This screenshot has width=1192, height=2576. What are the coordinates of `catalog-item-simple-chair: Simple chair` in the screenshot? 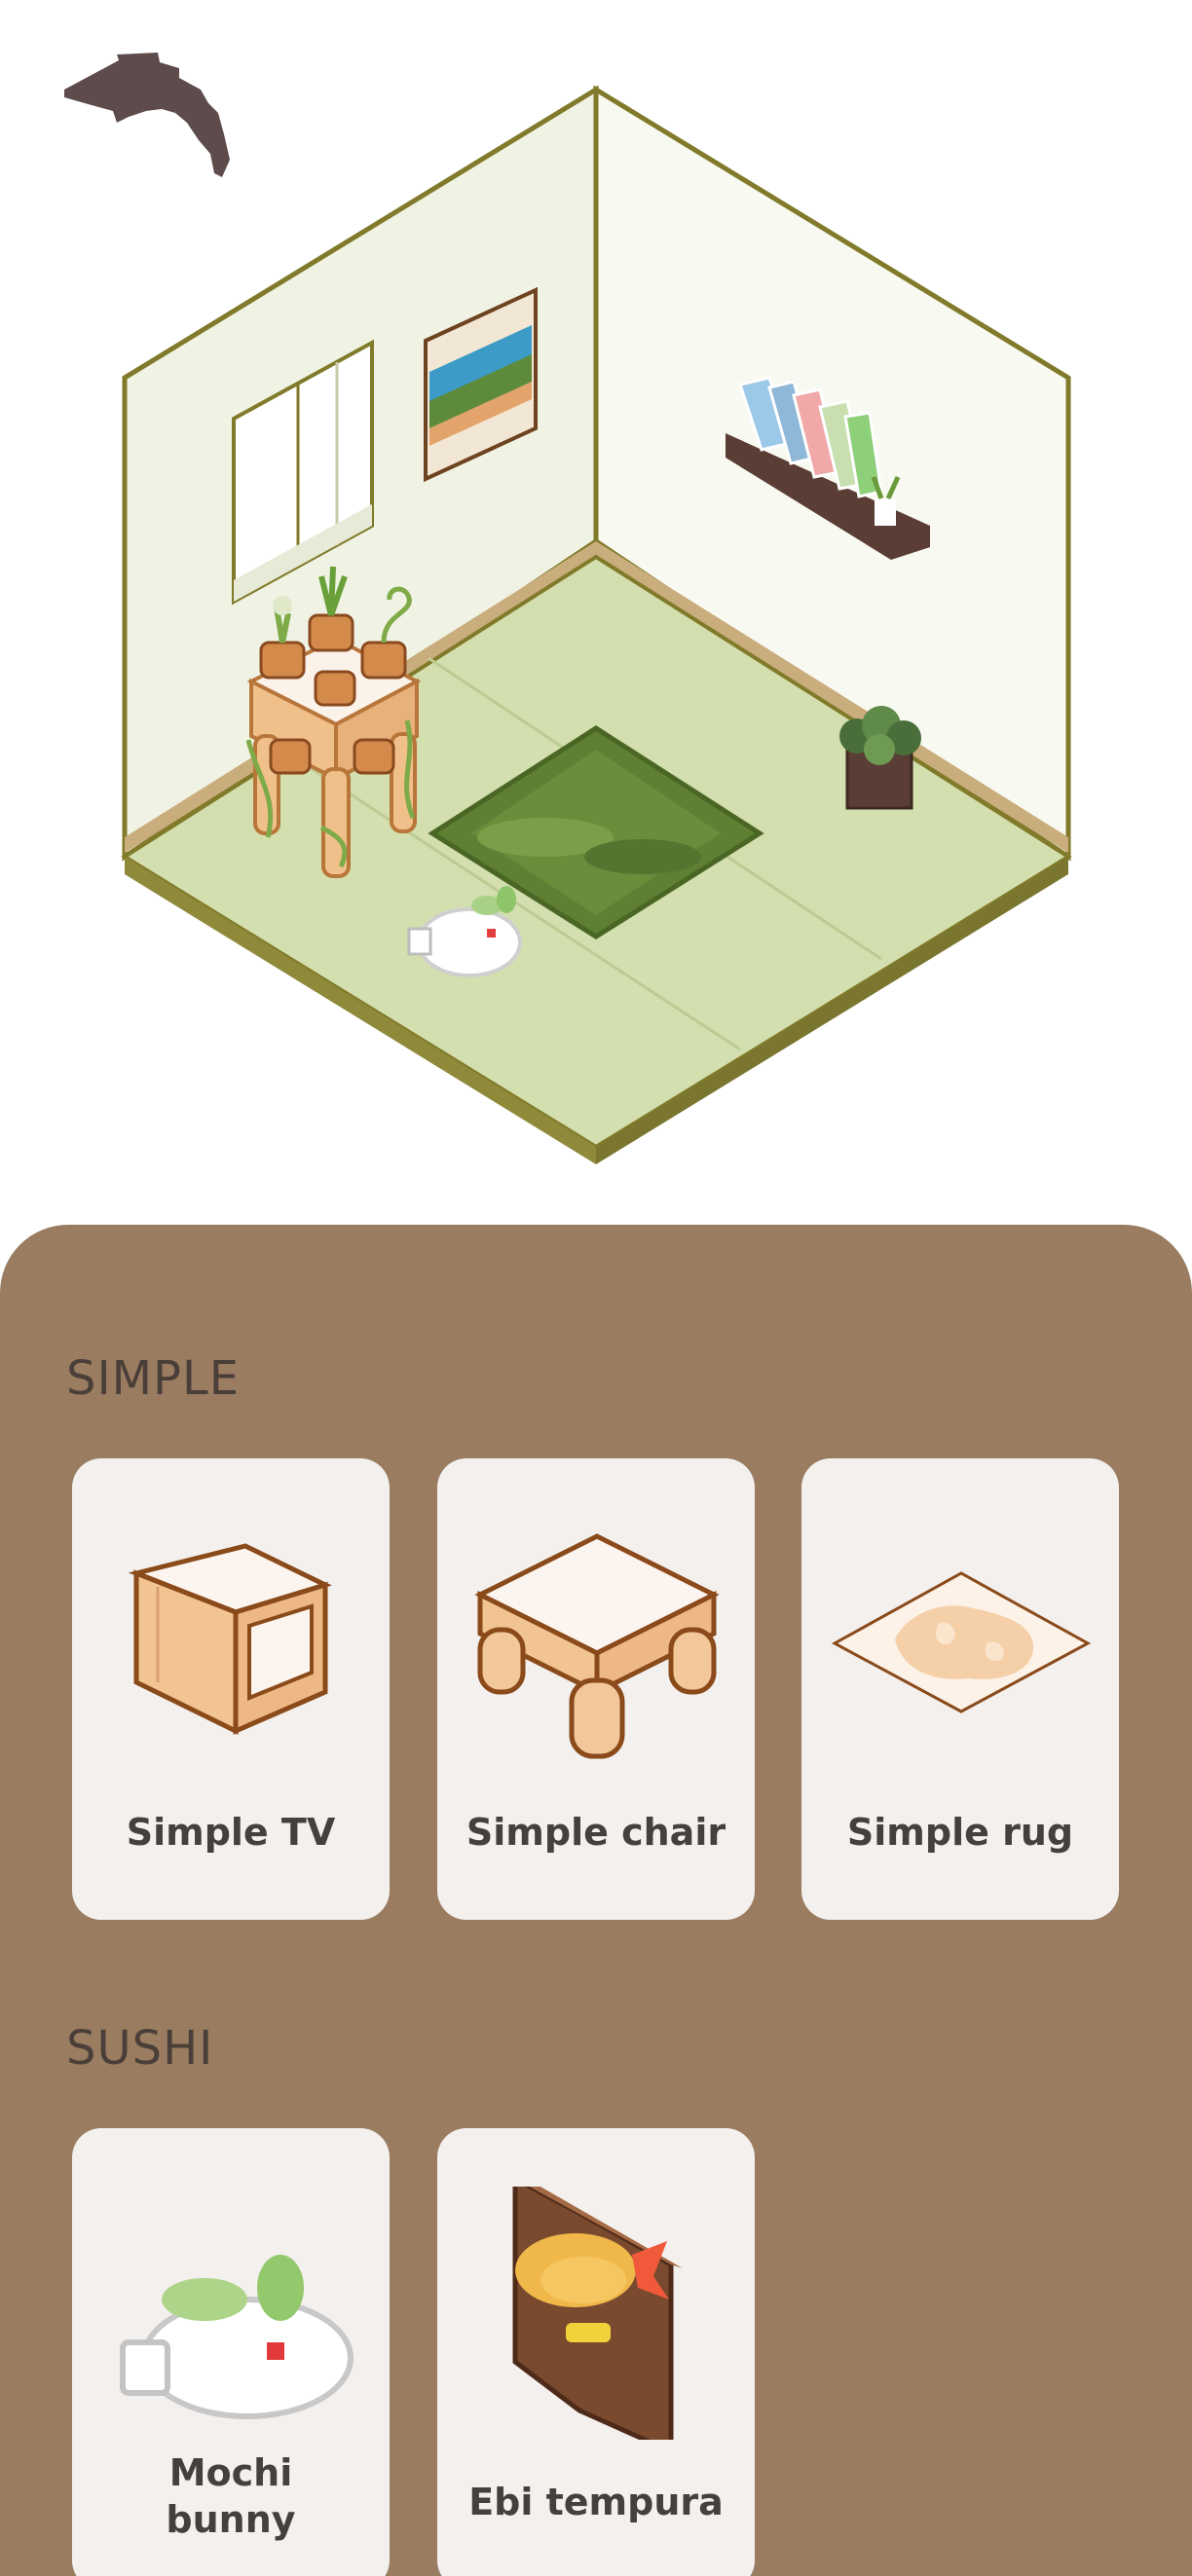 It's located at (596, 1689).